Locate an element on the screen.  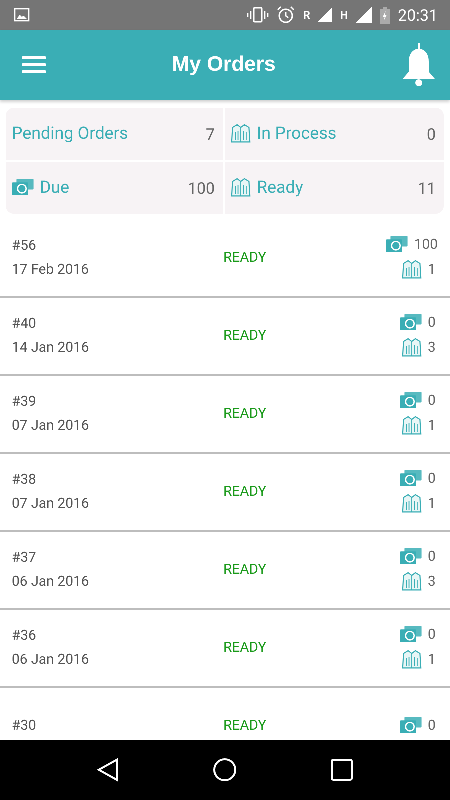
order-number: #37 is located at coordinates (25, 558).